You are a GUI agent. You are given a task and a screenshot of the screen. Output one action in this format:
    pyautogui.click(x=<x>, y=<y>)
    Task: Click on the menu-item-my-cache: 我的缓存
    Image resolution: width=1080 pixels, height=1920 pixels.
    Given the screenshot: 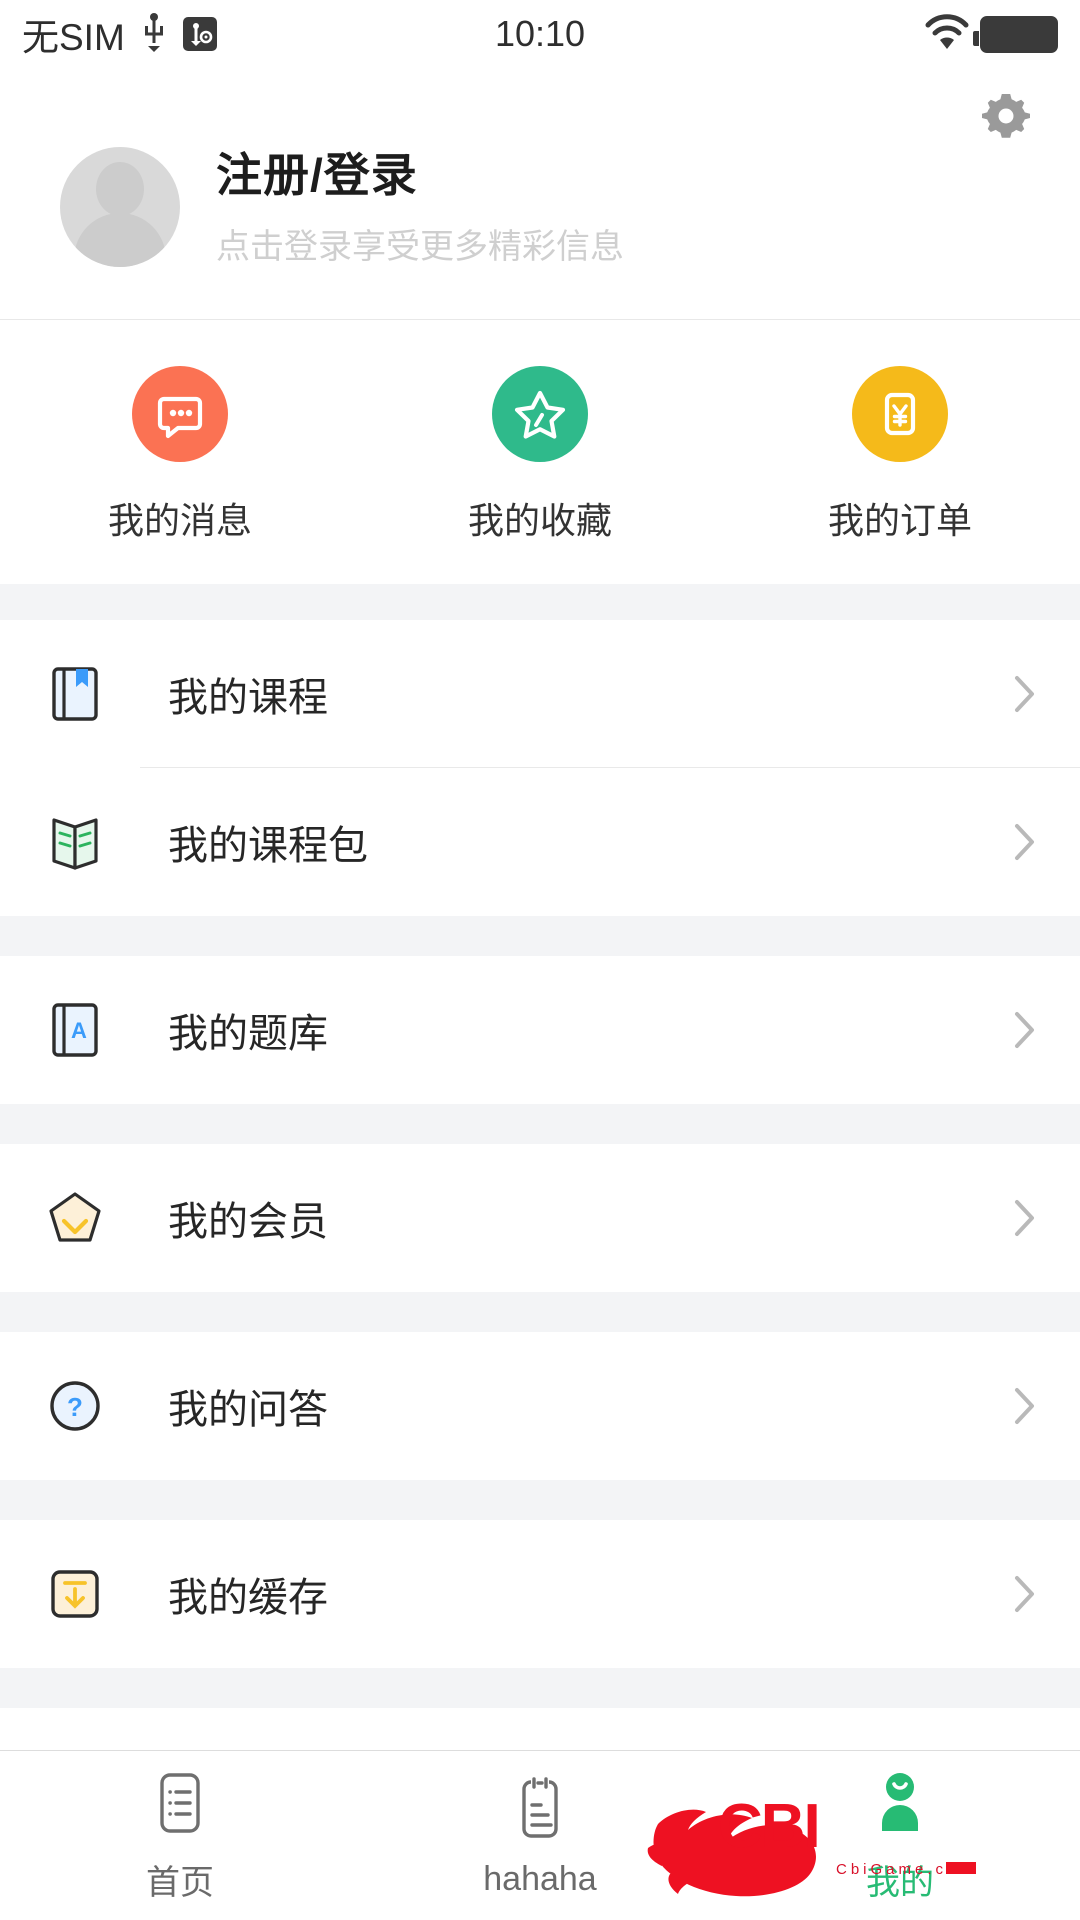 What is the action you would take?
    pyautogui.click(x=540, y=1594)
    